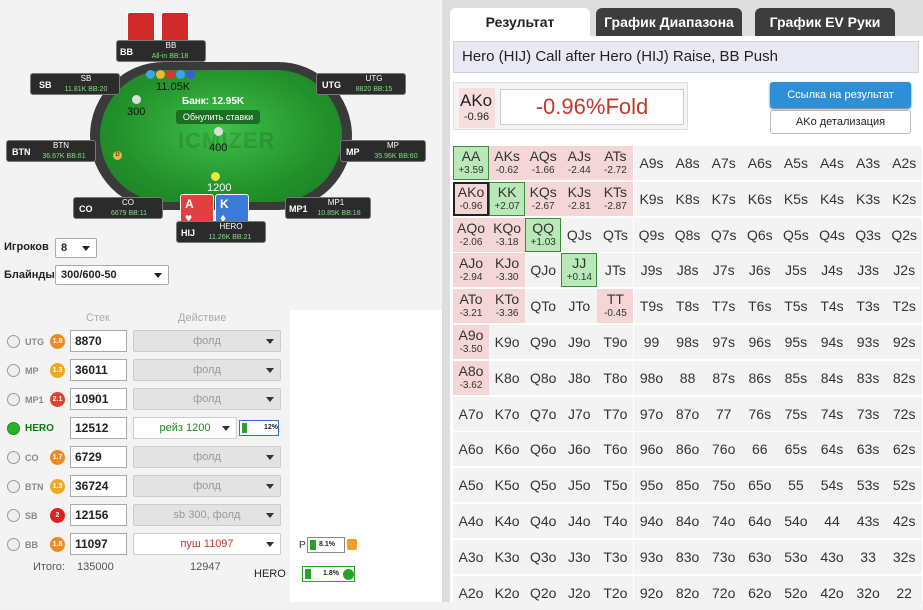  What do you see at coordinates (579, 449) in the screenshot?
I see `hand-cell: J6o` at bounding box center [579, 449].